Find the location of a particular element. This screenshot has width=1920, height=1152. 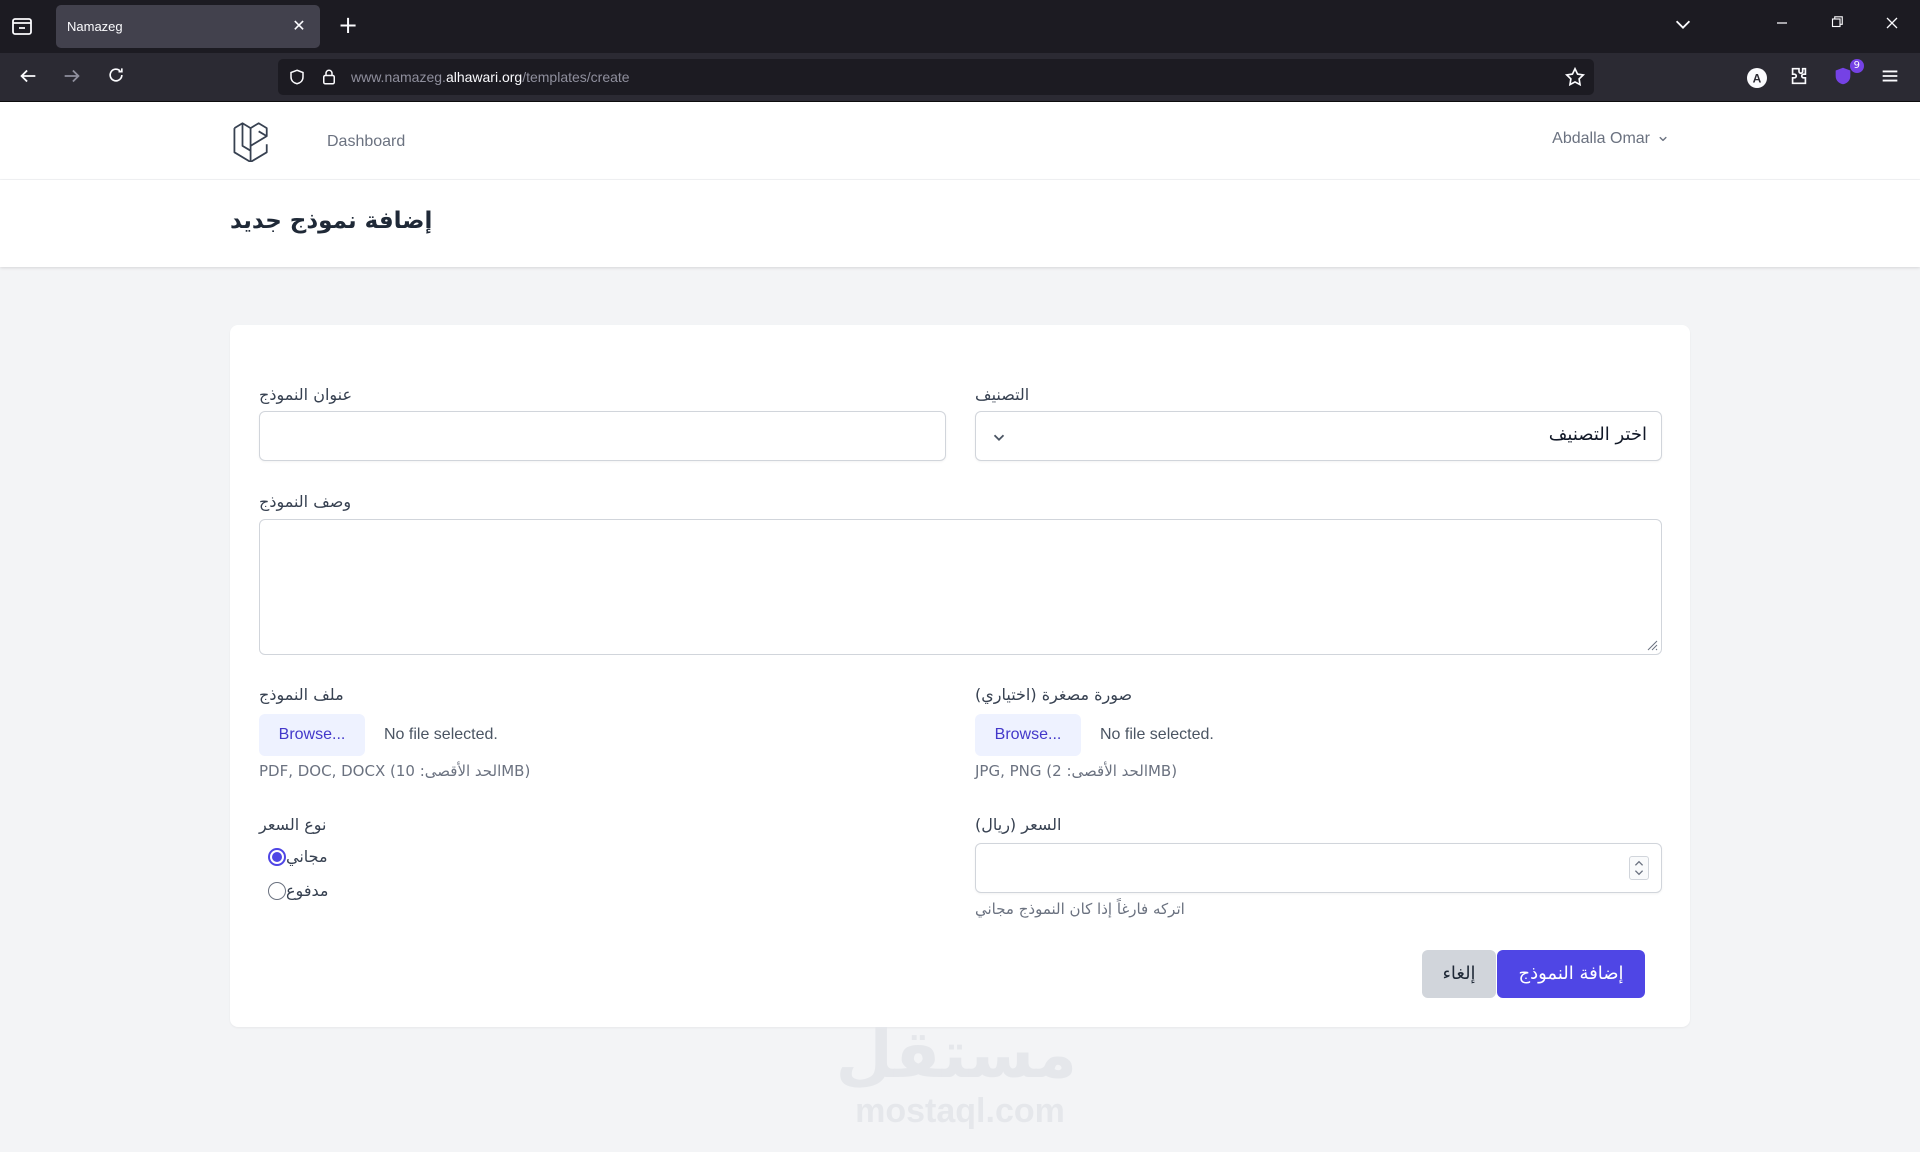

watermark: مستقل mostaql.com is located at coordinates (956, 1074).